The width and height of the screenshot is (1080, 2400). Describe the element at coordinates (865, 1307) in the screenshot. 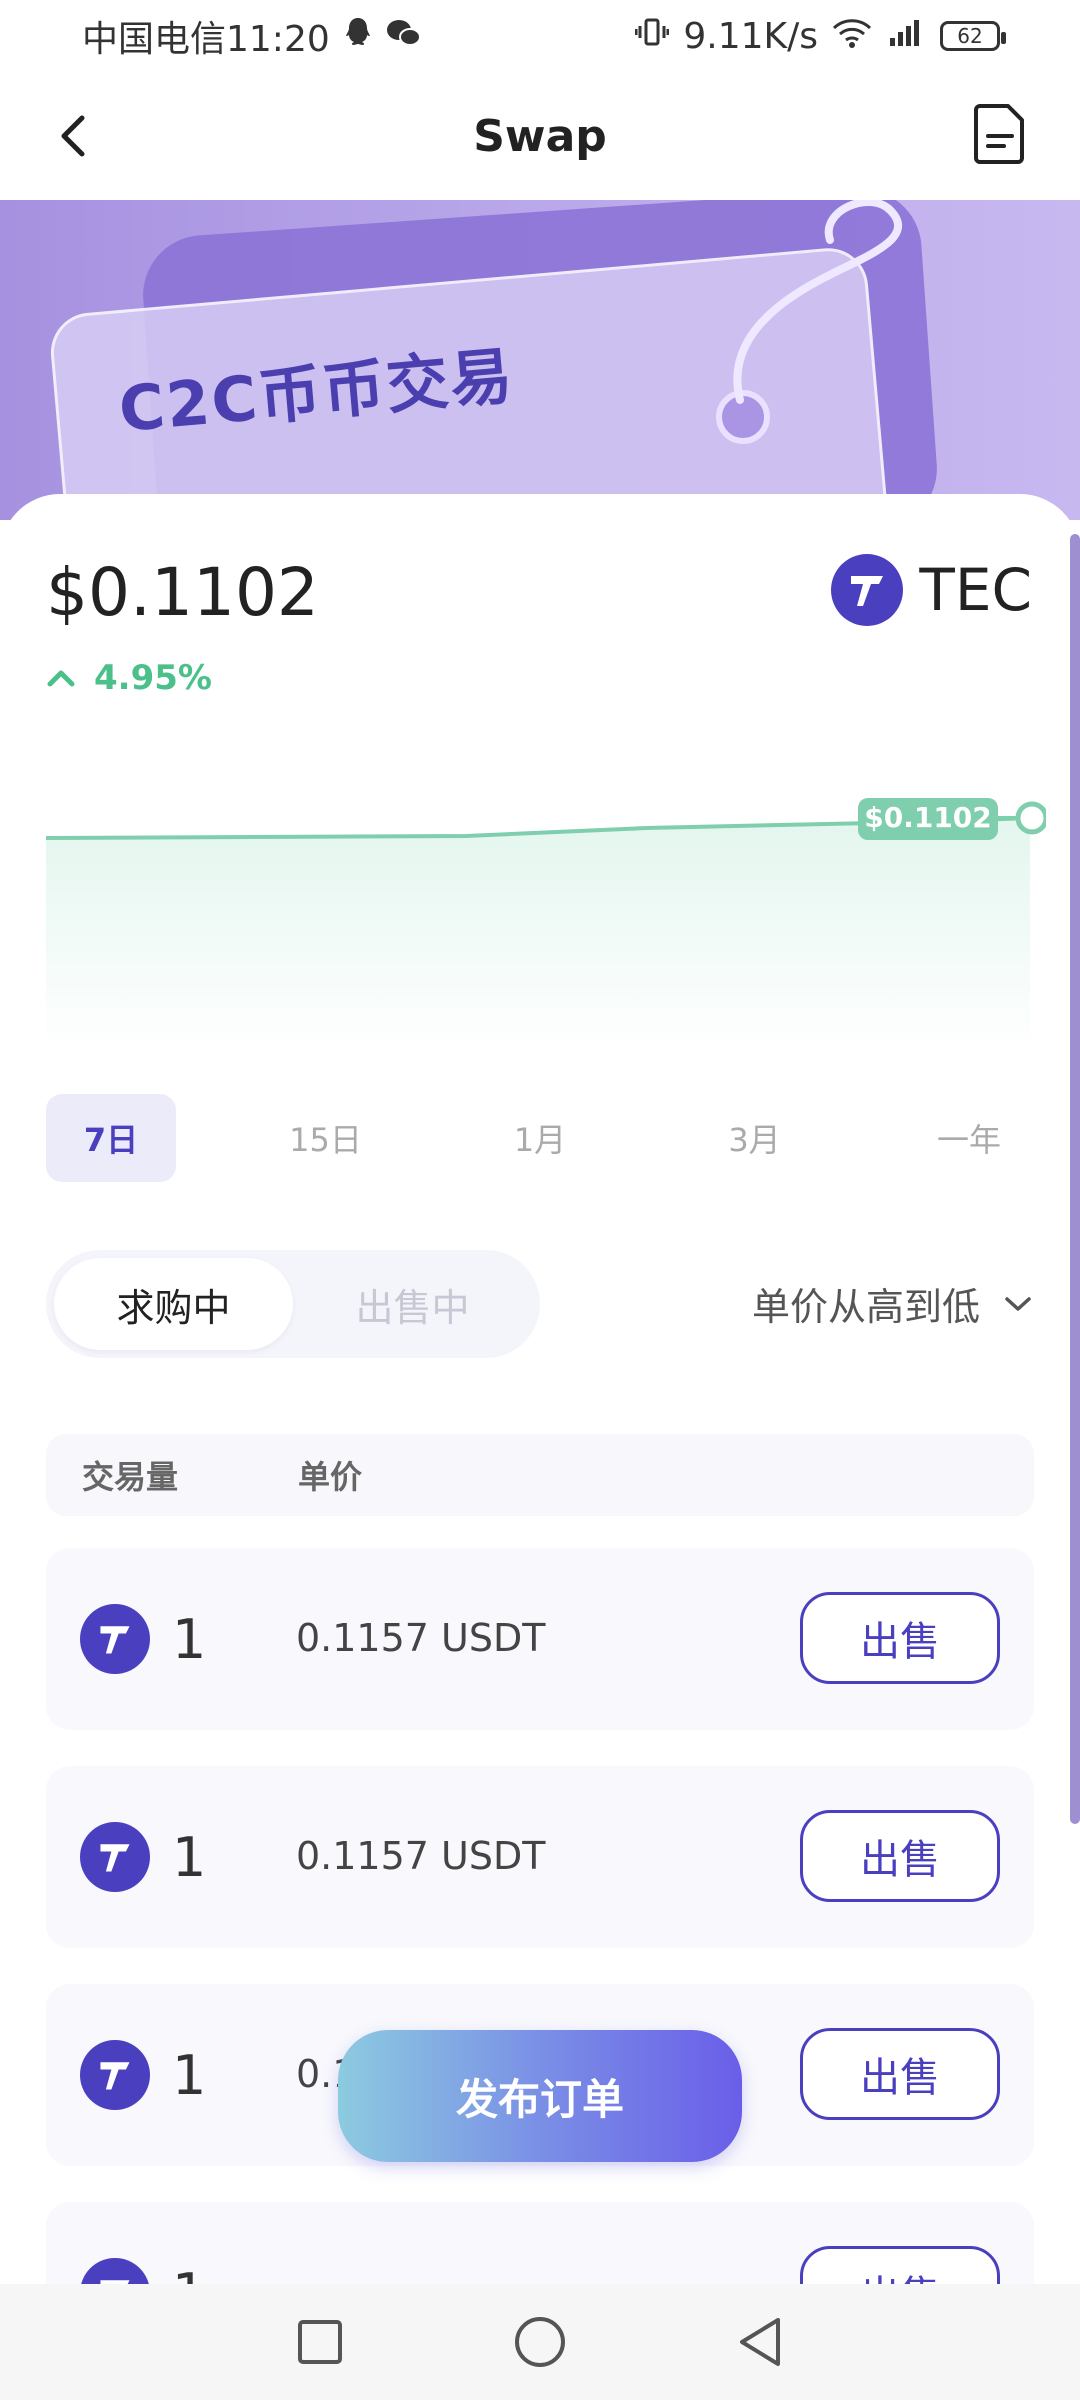

I see `sort-label: 单价从高到低` at that location.